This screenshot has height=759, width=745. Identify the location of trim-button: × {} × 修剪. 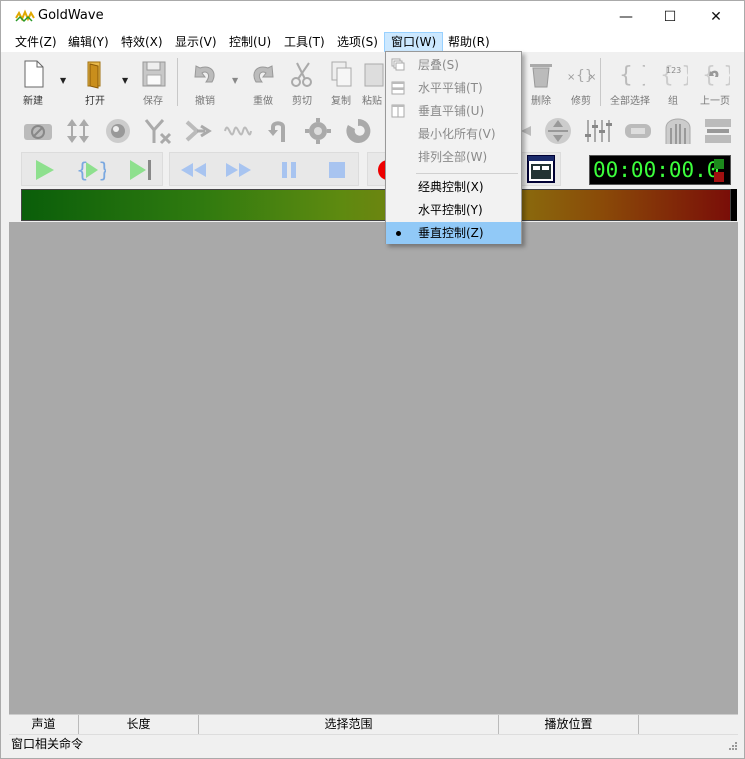
(581, 82).